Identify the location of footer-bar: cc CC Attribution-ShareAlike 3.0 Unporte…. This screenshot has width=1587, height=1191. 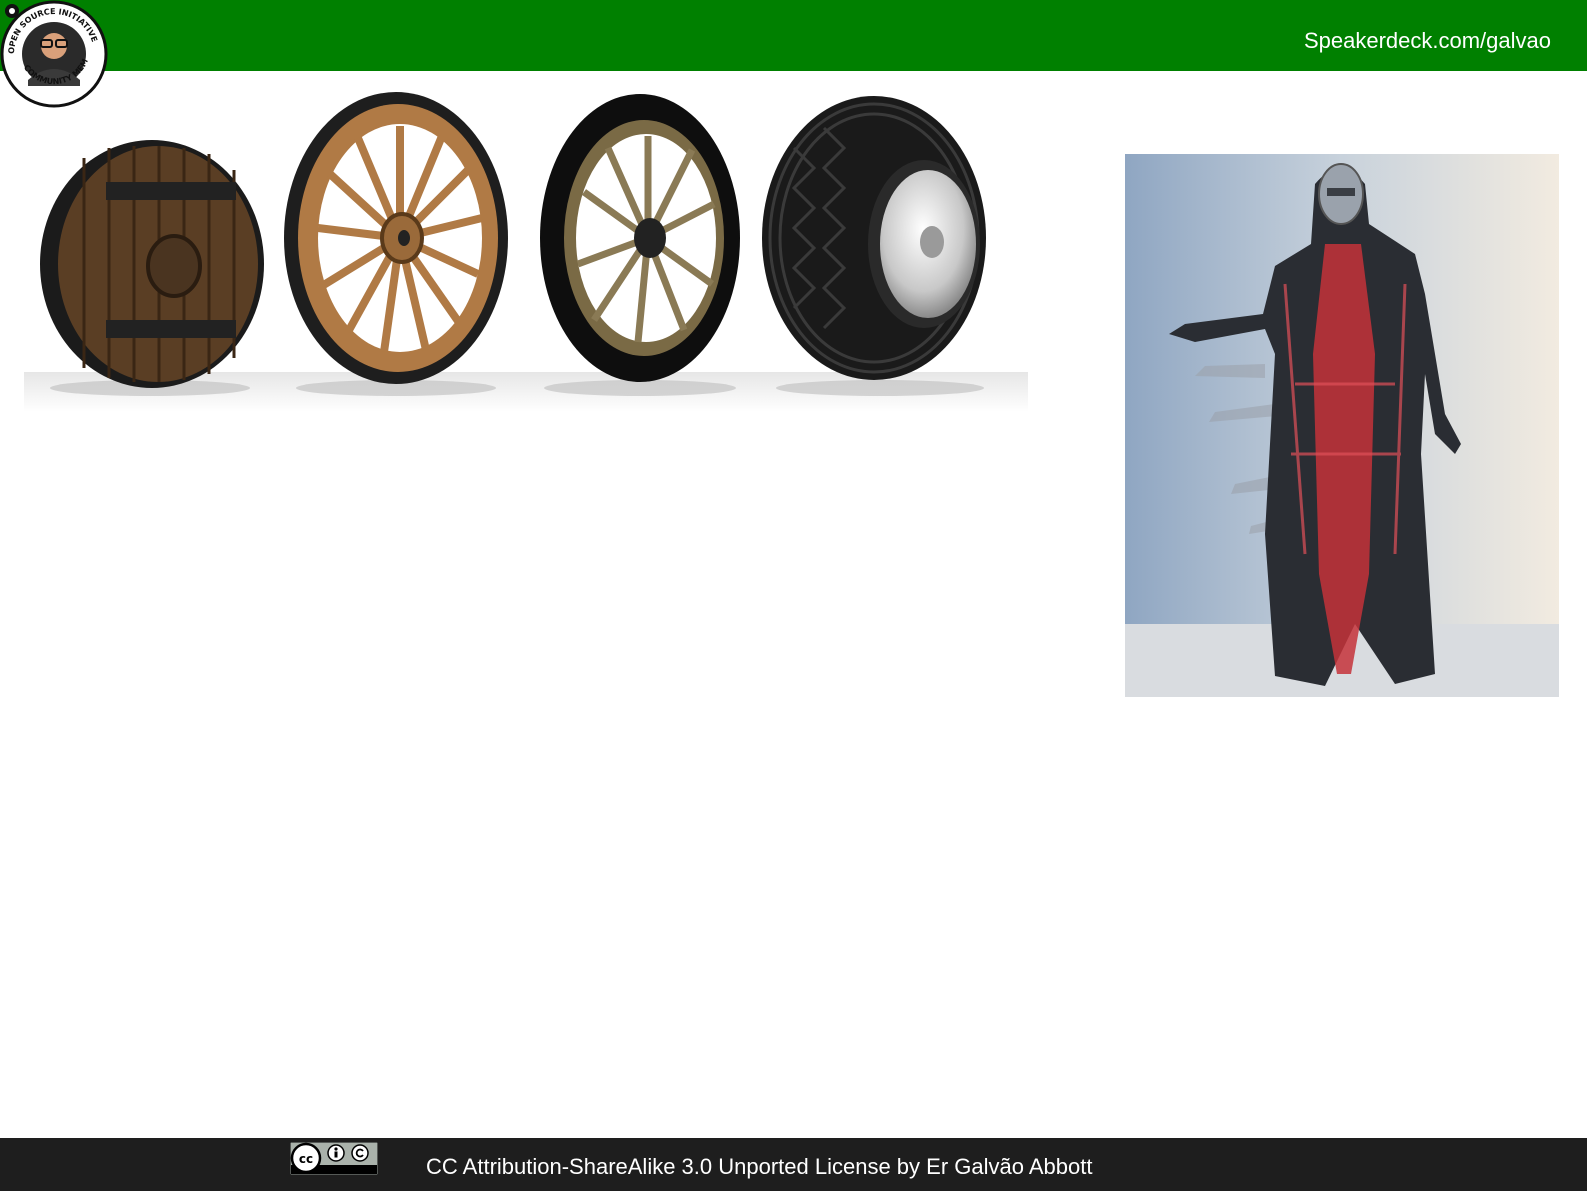
(793, 1164).